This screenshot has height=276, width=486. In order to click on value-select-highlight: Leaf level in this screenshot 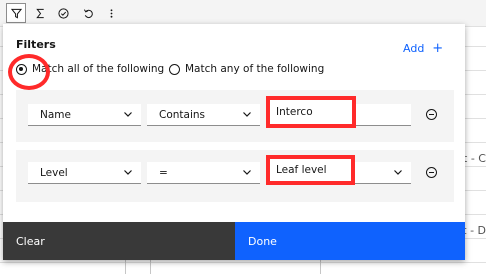, I will do `click(310, 170)`.